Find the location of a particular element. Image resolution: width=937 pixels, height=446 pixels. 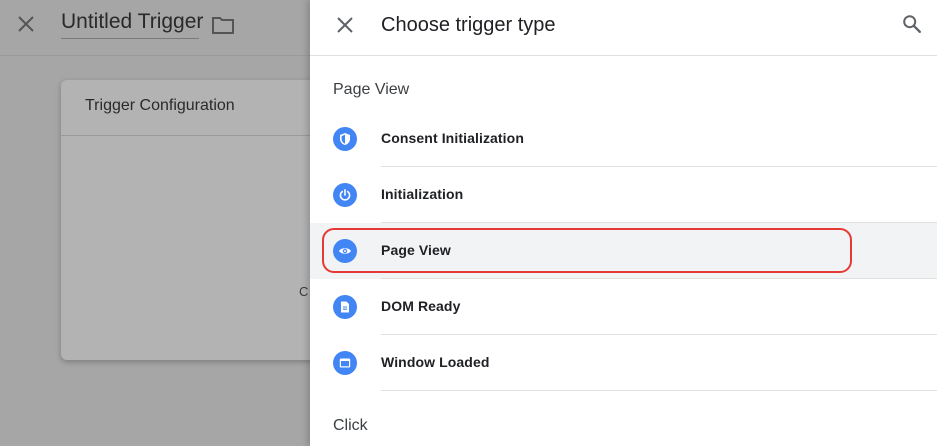

folder-icon is located at coordinates (223, 25).